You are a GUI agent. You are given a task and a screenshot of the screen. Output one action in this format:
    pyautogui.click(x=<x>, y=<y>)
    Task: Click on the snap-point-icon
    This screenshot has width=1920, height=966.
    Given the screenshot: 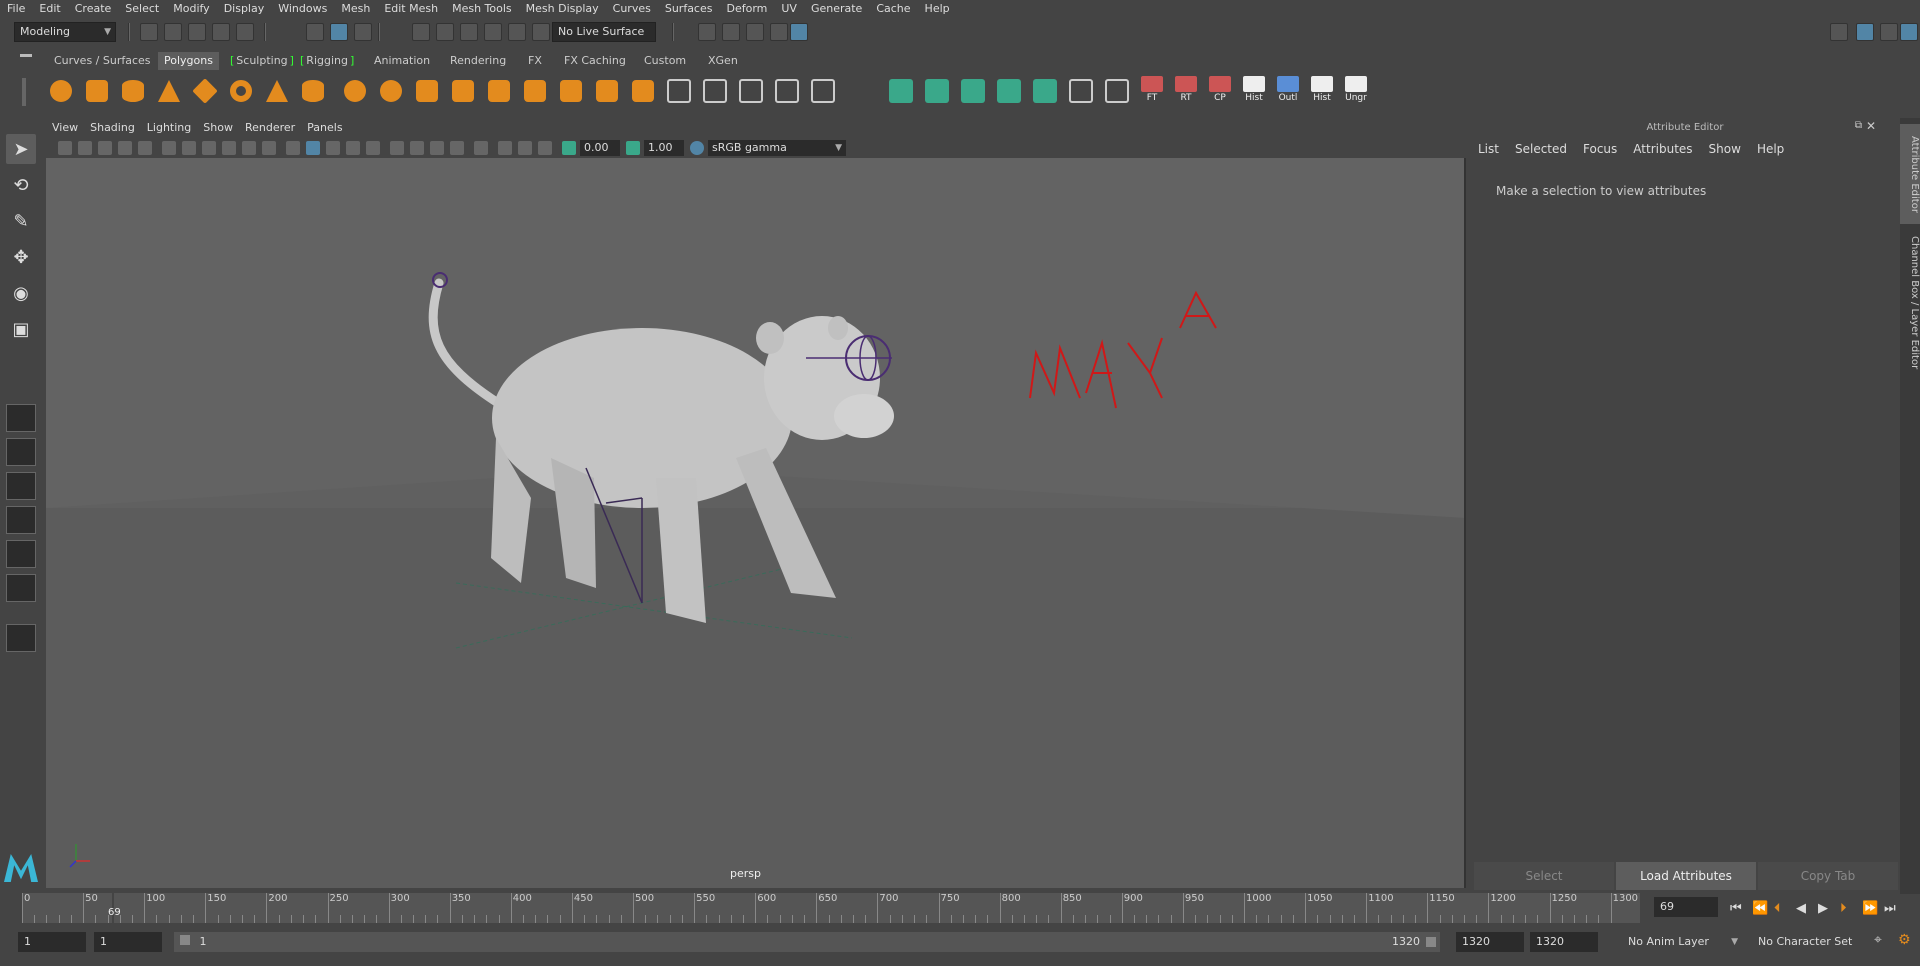 What is the action you would take?
    pyautogui.click(x=469, y=32)
    